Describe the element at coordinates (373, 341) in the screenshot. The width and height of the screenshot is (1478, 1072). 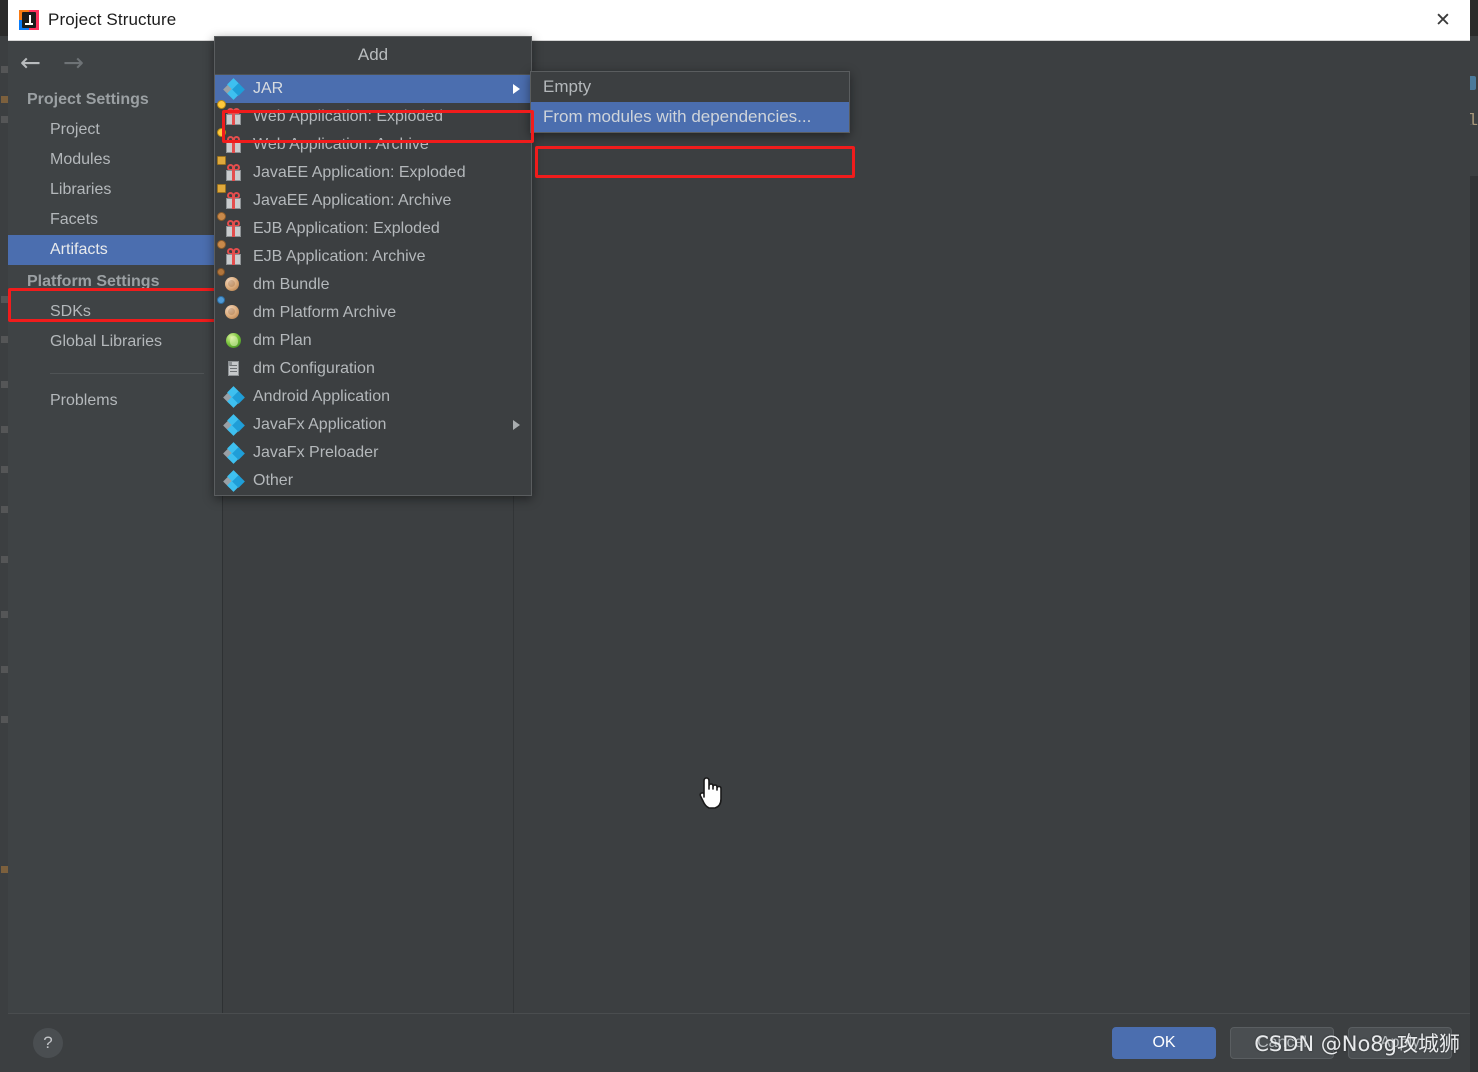
I see `menu-item-dm-plan: dm Plan` at that location.